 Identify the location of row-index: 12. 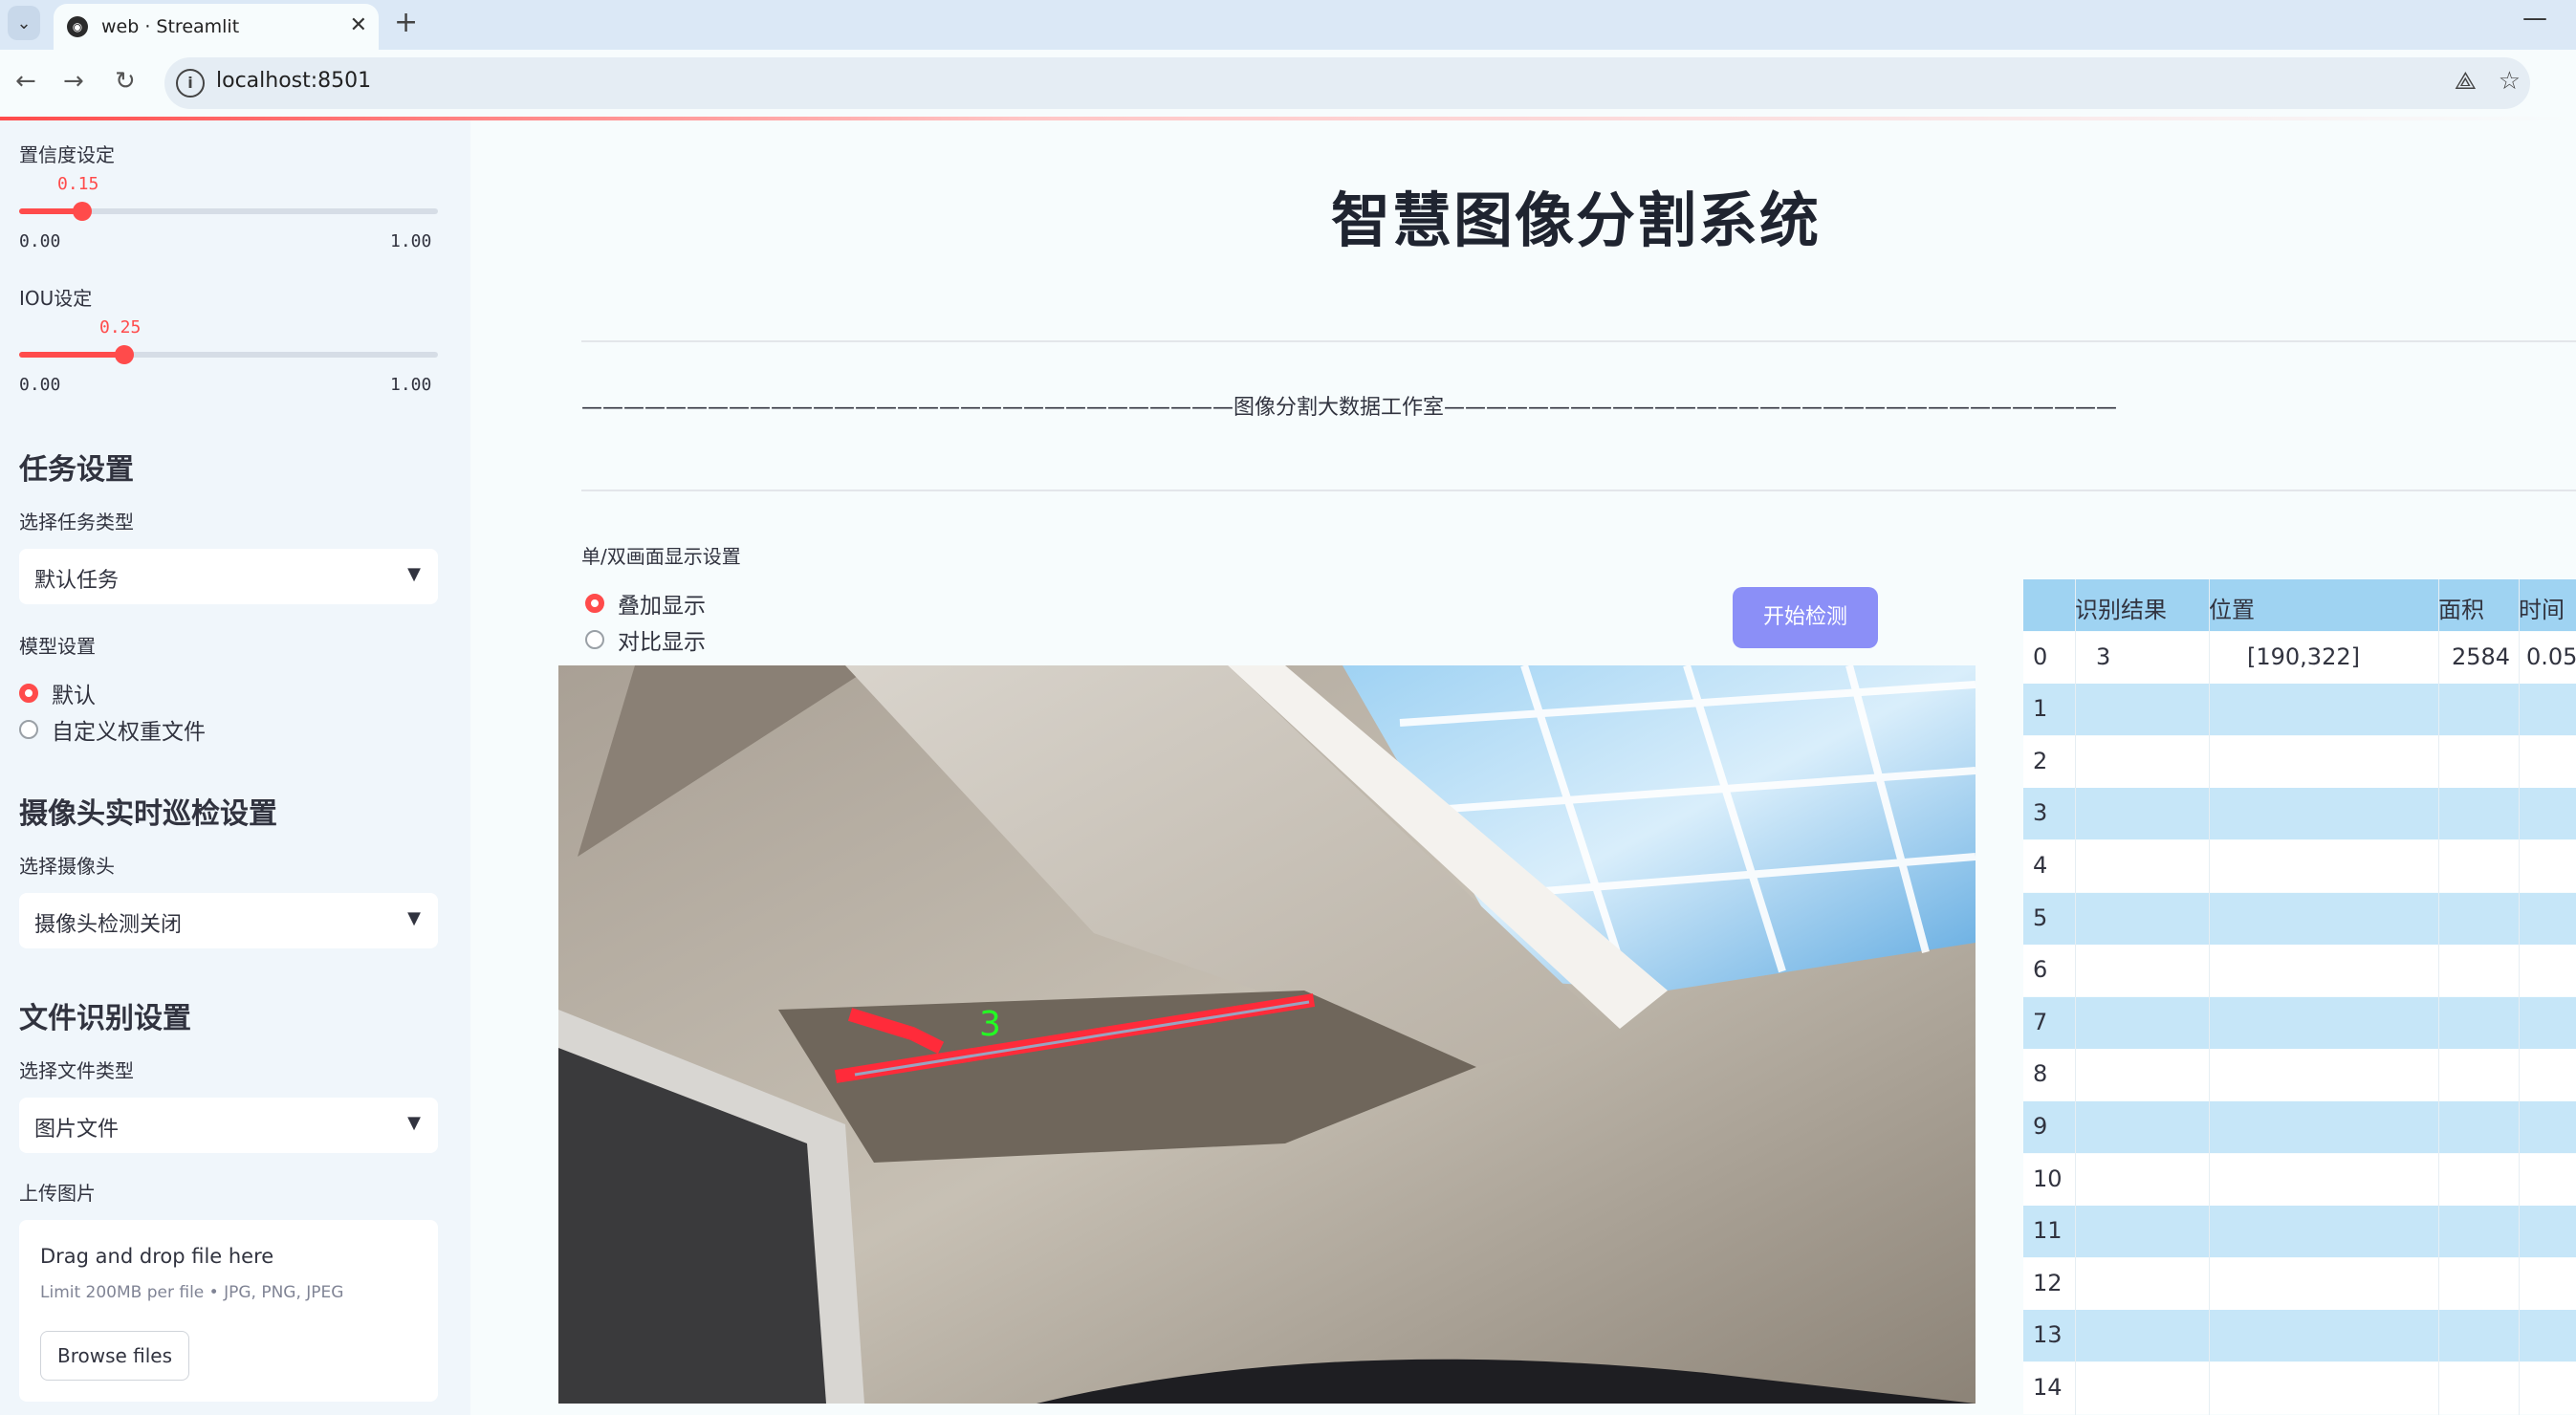
(2048, 1282).